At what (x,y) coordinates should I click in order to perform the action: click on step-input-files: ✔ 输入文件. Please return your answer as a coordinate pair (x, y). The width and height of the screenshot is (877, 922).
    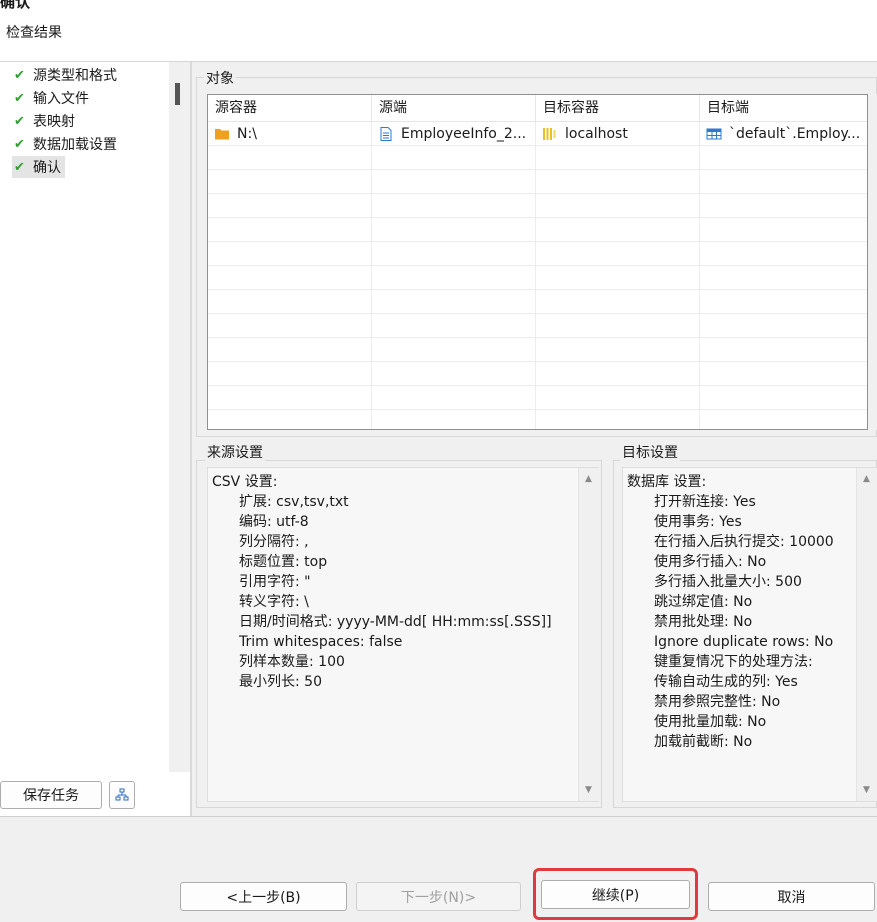
    Looking at the image, I should click on (52, 98).